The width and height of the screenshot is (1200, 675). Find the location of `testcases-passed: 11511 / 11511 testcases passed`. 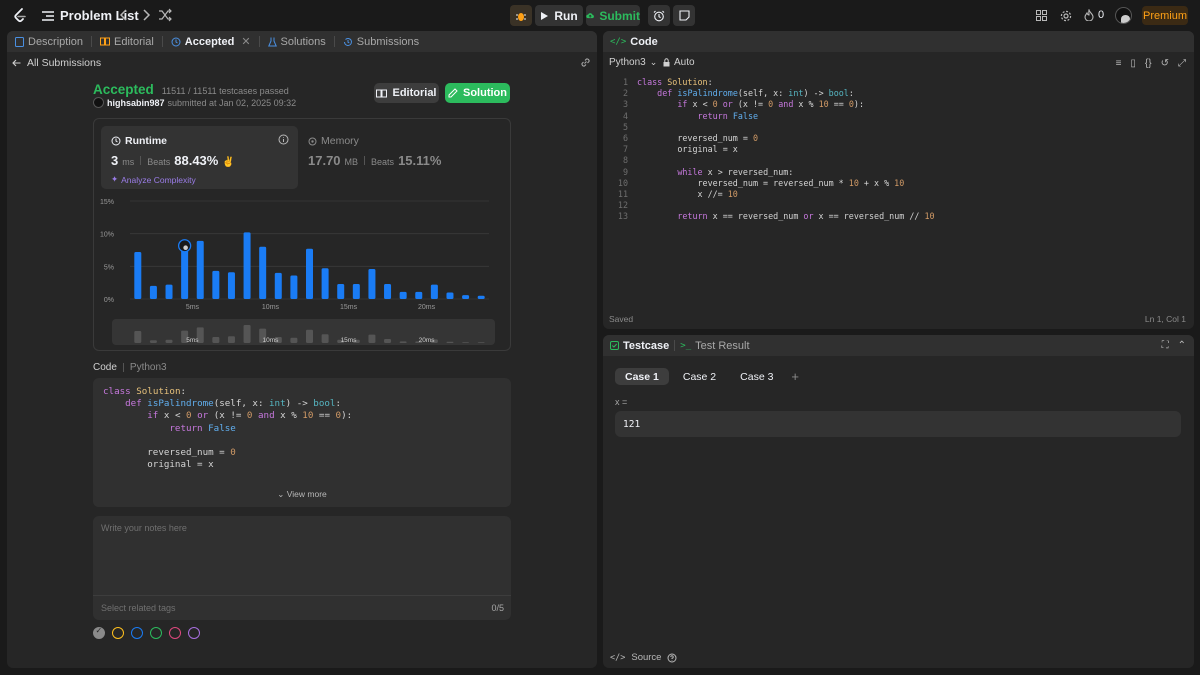

testcases-passed: 11511 / 11511 testcases passed is located at coordinates (225, 91).